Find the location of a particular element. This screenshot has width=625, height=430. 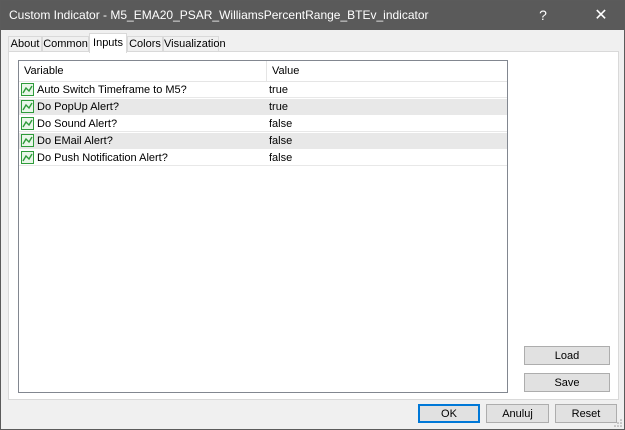

resize-grip-icon is located at coordinates (618, 423).